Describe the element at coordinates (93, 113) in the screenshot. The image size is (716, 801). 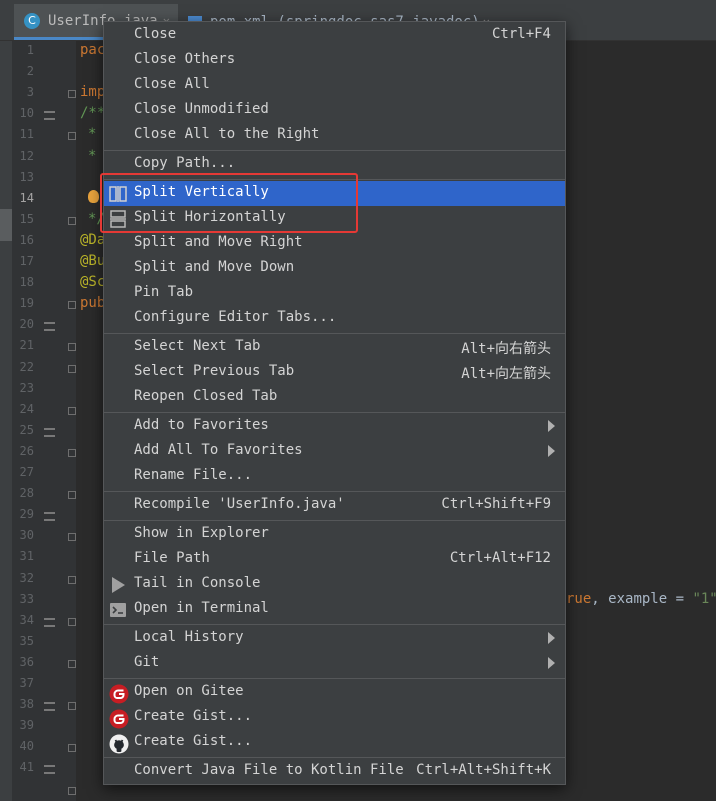
I see `code-line: /**` at that location.